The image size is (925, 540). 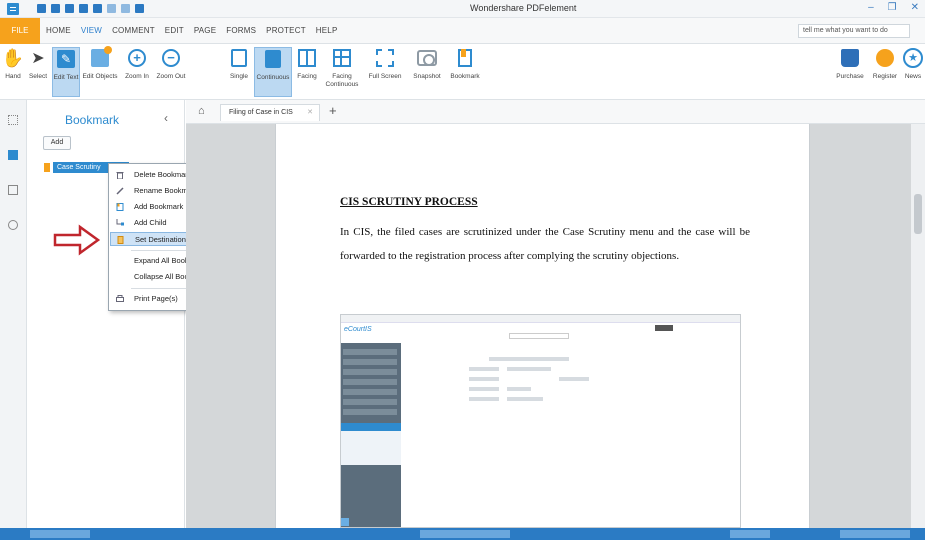 What do you see at coordinates (137, 76) in the screenshot?
I see `tool-label: Zoom In` at bounding box center [137, 76].